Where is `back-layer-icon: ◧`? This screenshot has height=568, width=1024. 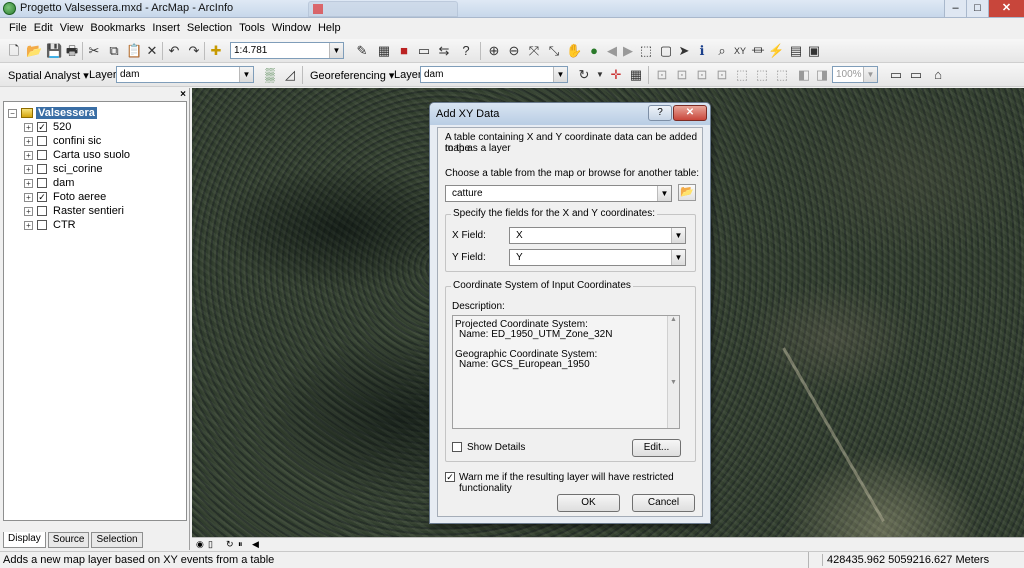
back-layer-icon: ◧ is located at coordinates (804, 75).